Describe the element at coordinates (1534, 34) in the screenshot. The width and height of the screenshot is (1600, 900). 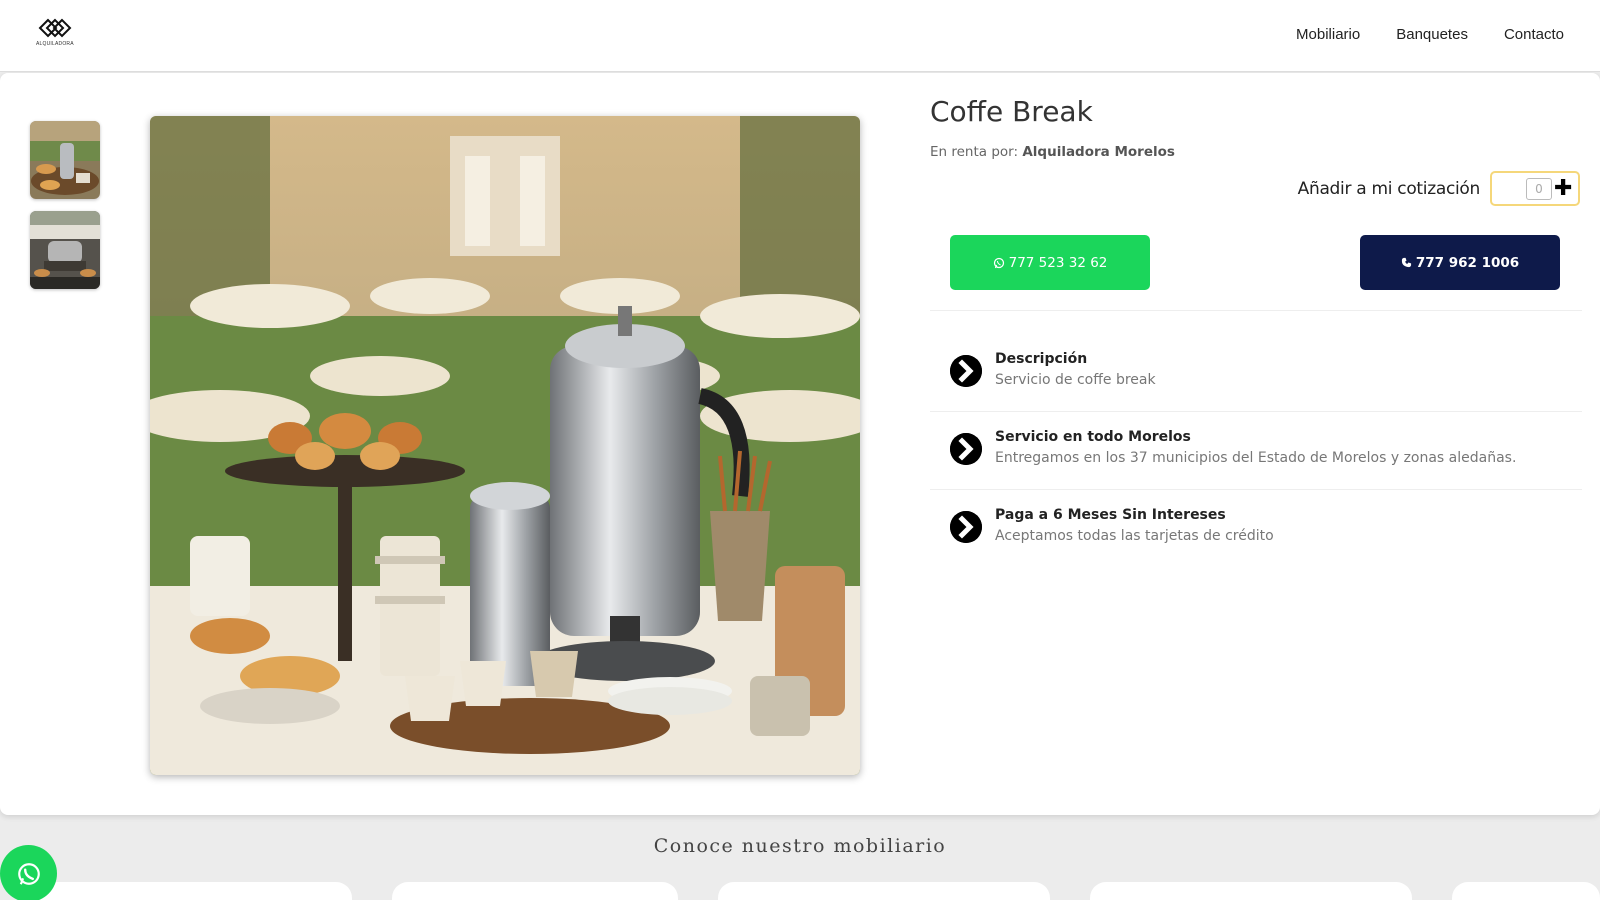
I see `nav-contacto: Contacto` at that location.